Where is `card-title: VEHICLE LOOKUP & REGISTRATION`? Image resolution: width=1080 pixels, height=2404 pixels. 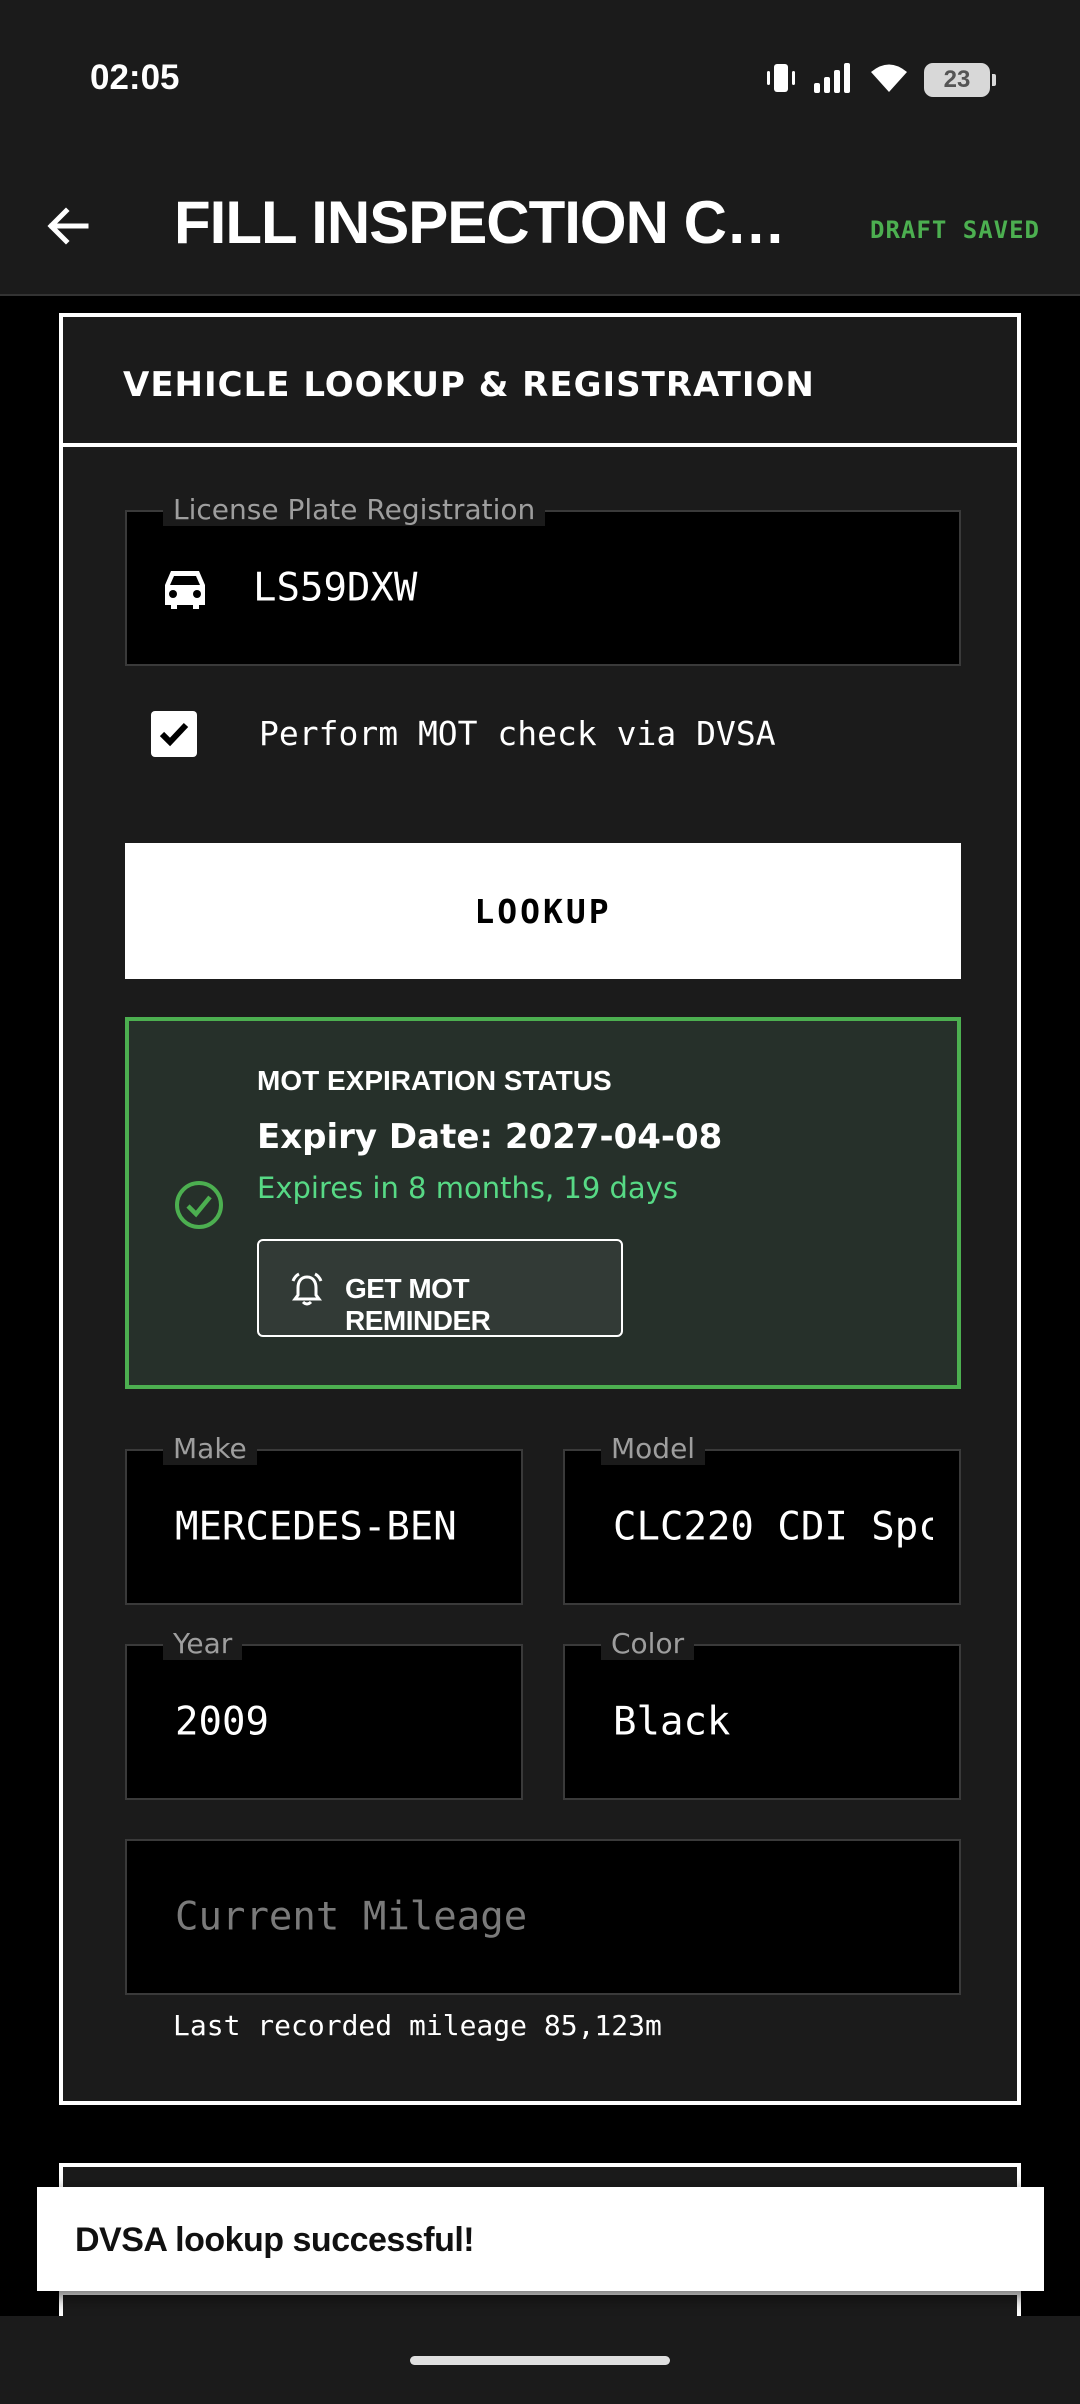
card-title: VEHICLE LOOKUP & REGISTRATION is located at coordinates (469, 385).